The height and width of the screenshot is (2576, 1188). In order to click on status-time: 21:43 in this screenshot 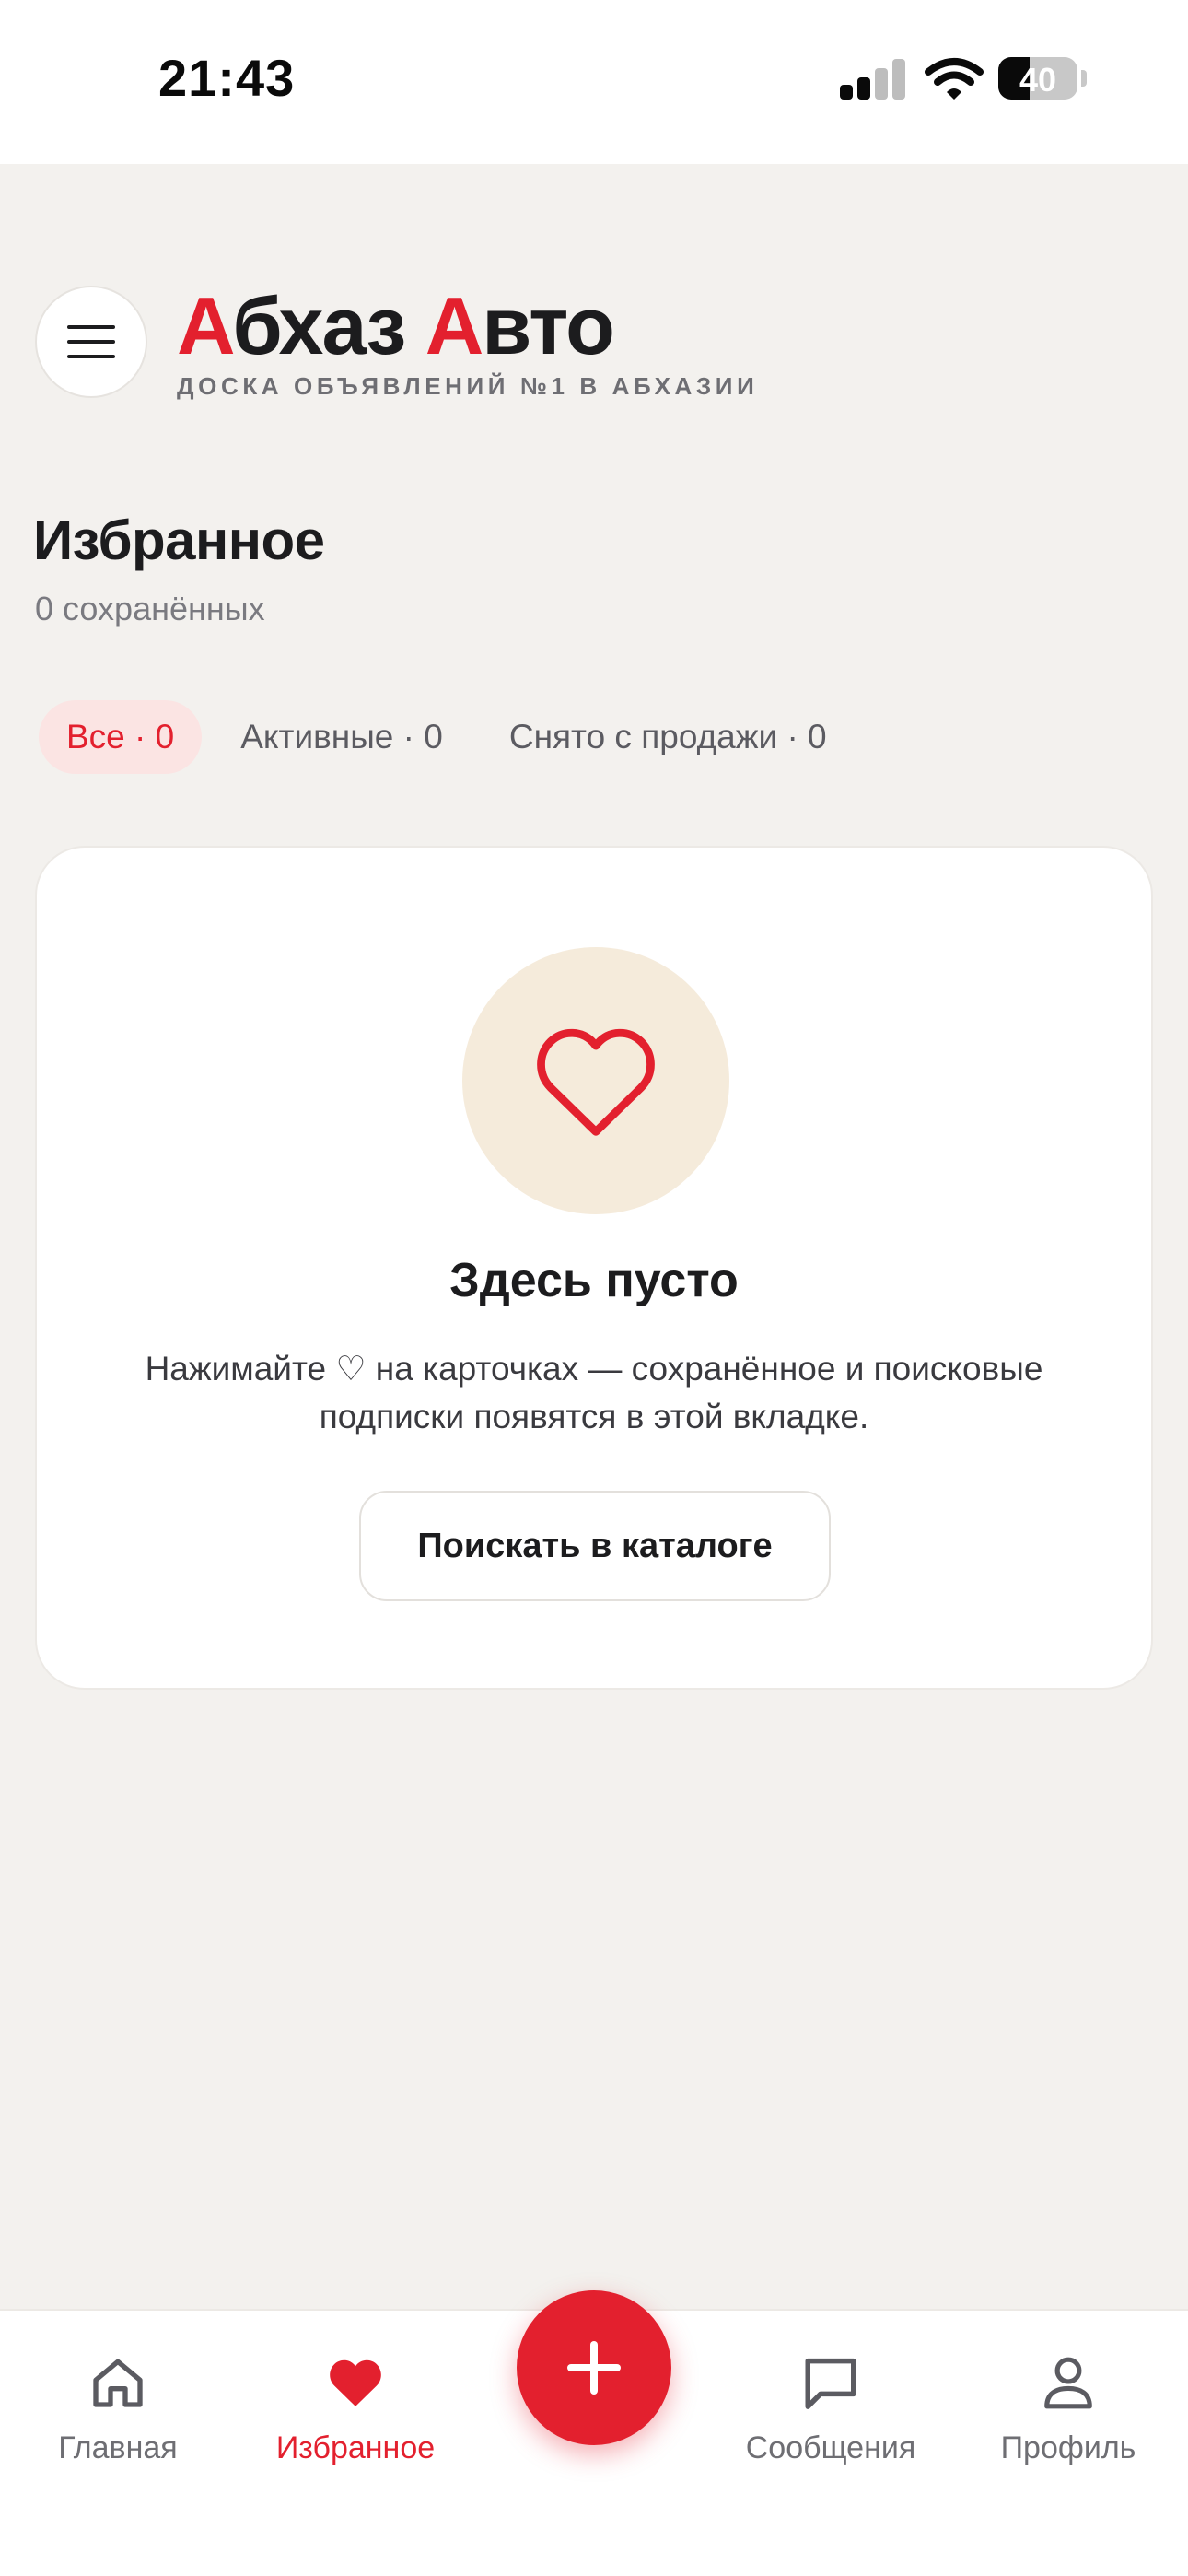, I will do `click(227, 78)`.